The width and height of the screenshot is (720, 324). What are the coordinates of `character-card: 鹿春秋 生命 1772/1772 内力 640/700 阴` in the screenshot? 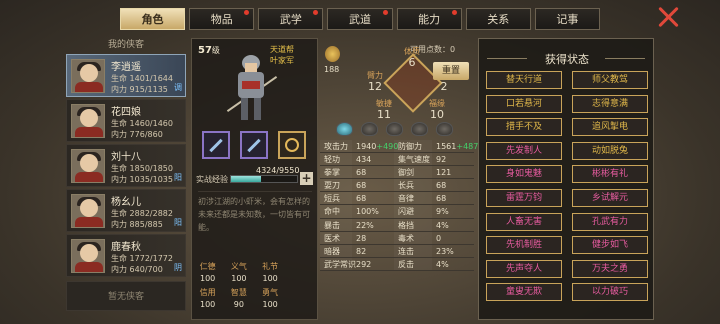 It's located at (126, 255).